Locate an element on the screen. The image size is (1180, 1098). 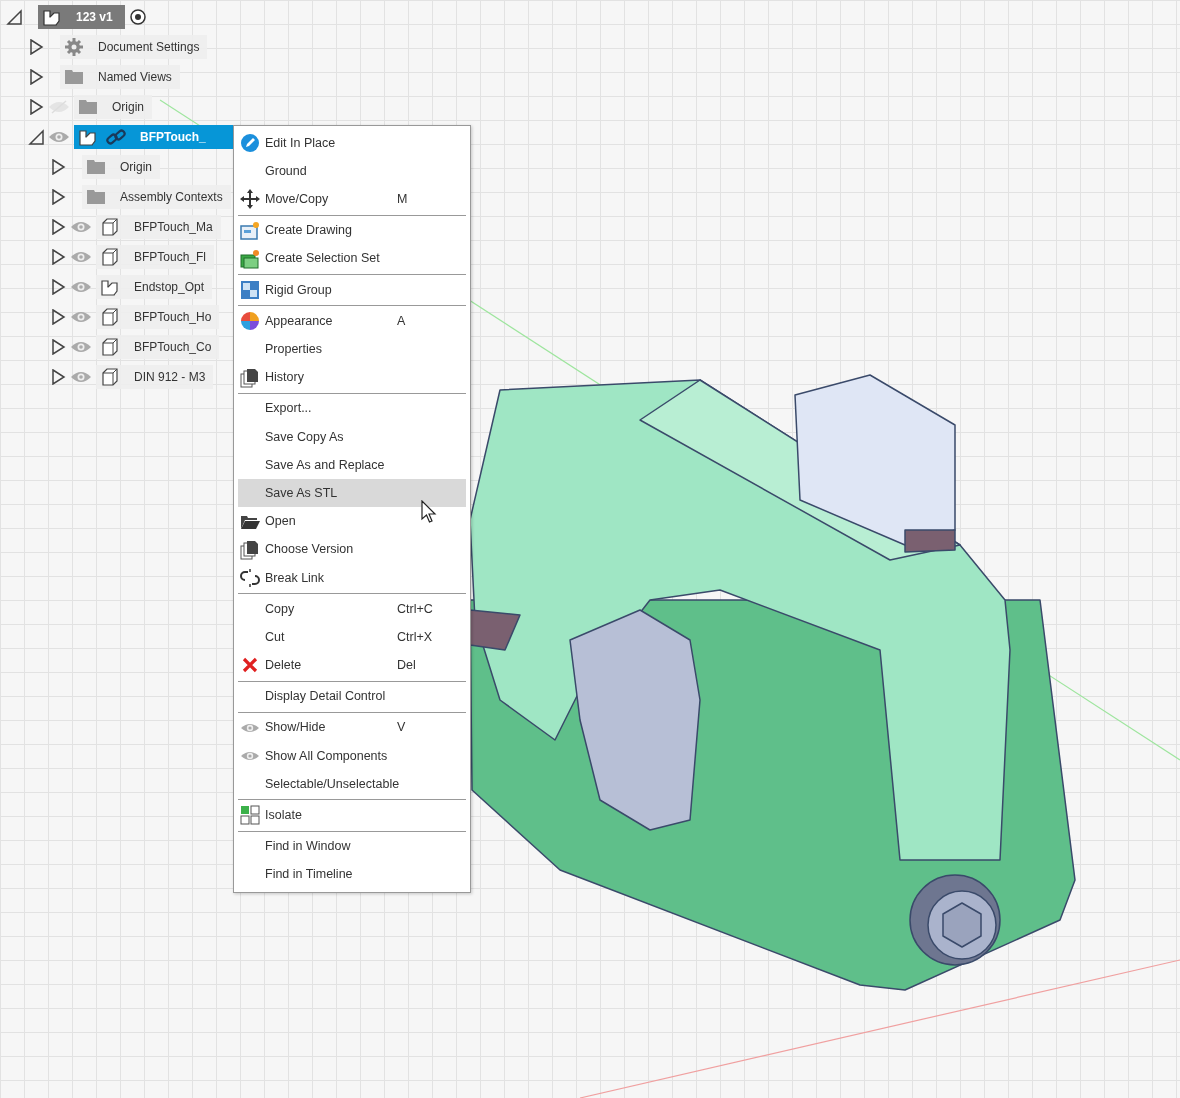
mouse-pointer-icon is located at coordinates (429, 512).